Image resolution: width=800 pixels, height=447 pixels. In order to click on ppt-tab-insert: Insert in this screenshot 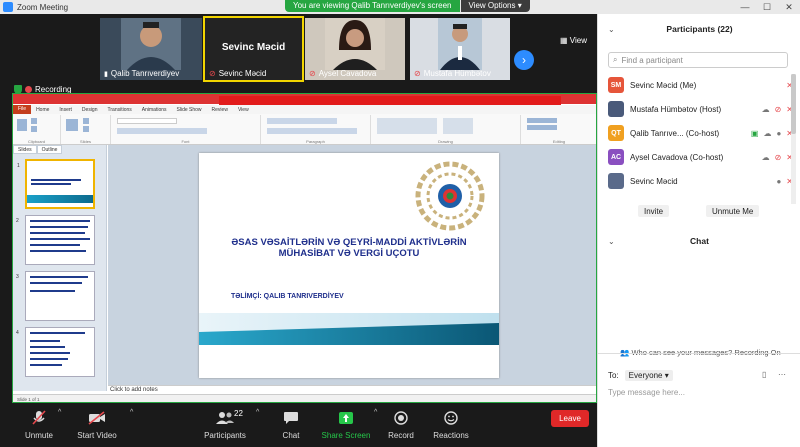, I will do `click(65, 110)`.